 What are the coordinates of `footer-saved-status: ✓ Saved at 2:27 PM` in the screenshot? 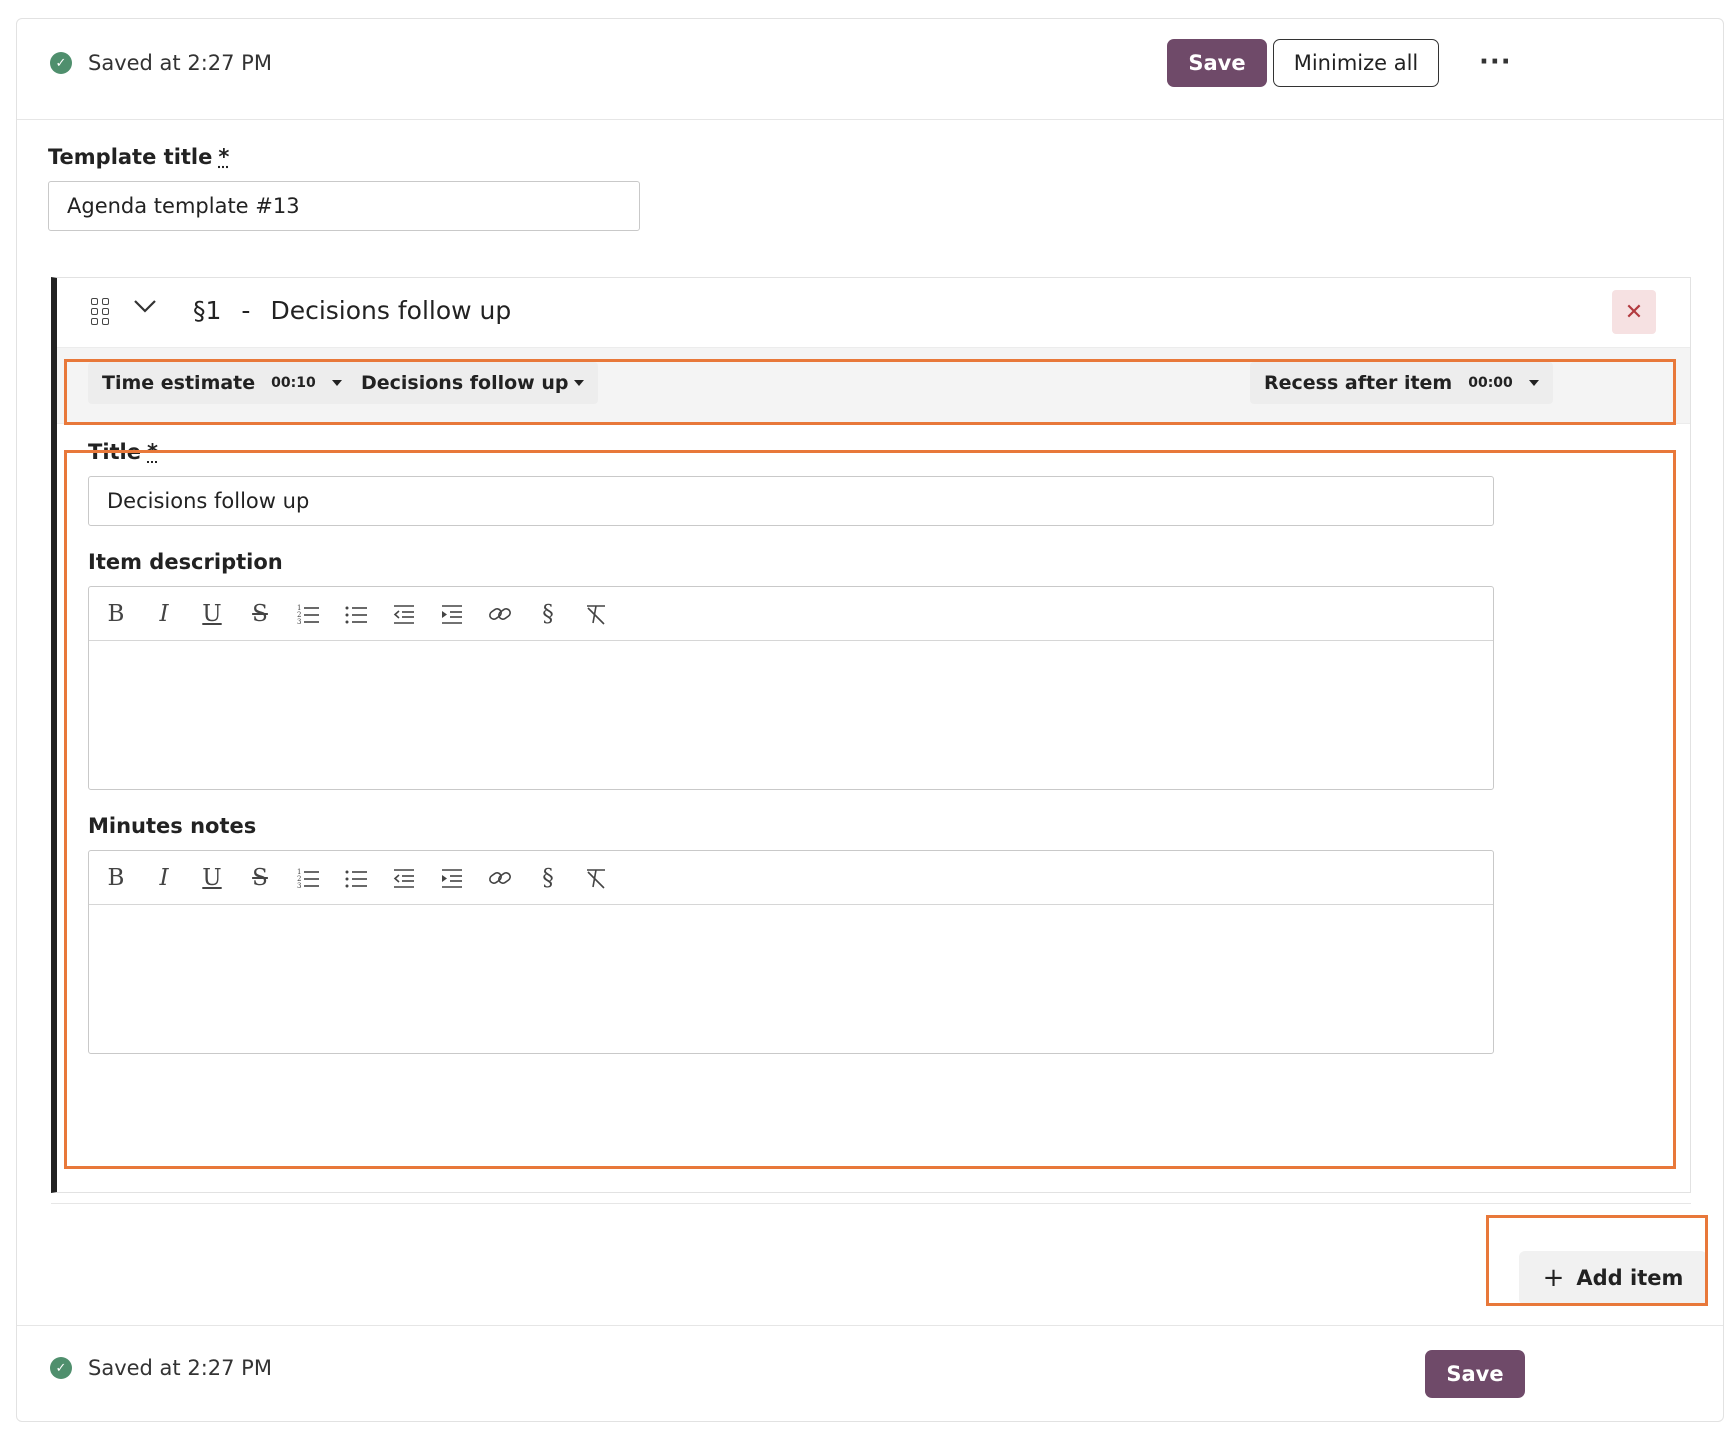 It's located at (161, 1368).